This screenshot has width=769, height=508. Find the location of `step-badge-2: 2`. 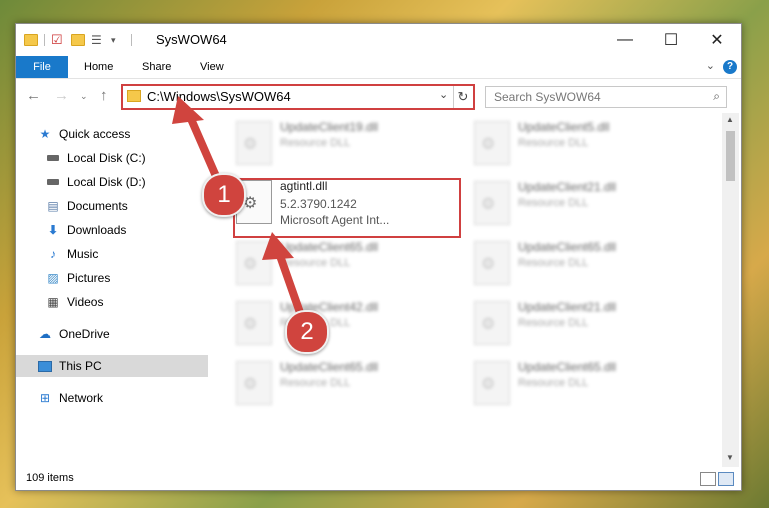

step-badge-2: 2 is located at coordinates (307, 332).